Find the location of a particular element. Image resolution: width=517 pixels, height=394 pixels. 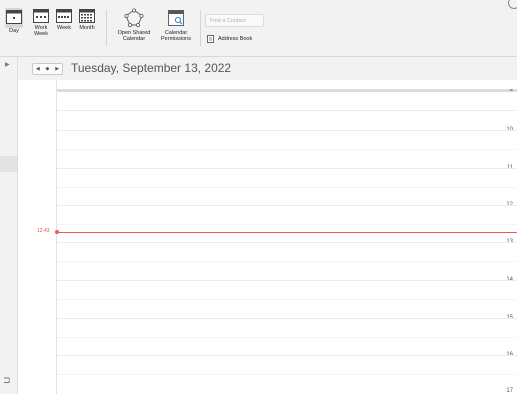

current-date-title: Tuesday, September 13, 2022 is located at coordinates (151, 68).